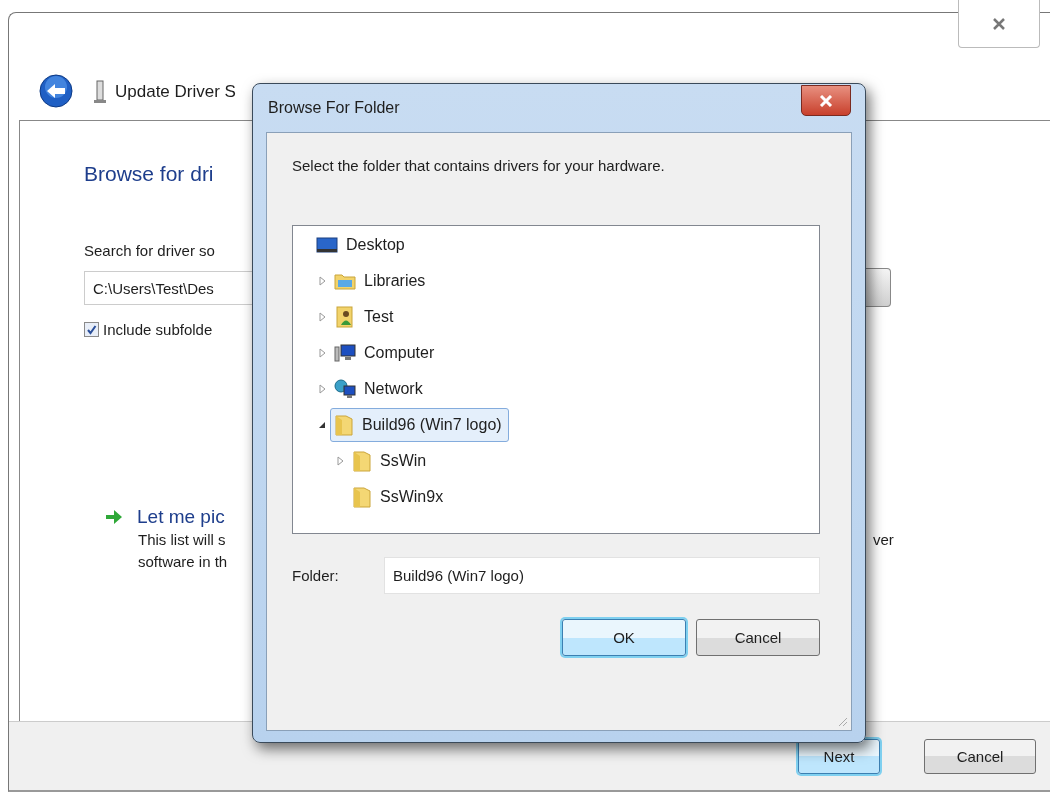 This screenshot has width=1050, height=794. What do you see at coordinates (327, 245) in the screenshot?
I see `desktop-icon` at bounding box center [327, 245].